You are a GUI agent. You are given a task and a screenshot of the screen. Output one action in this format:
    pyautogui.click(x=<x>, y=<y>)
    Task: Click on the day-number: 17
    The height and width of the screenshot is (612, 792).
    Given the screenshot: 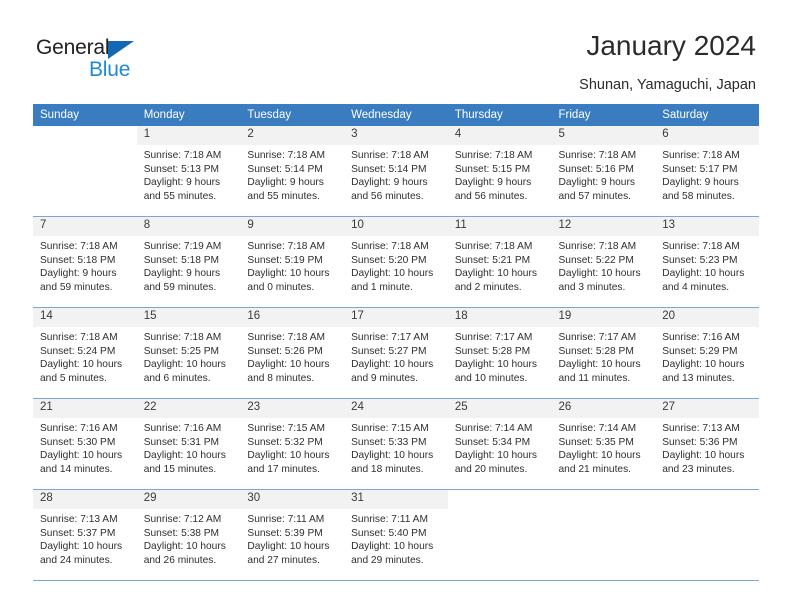 What is the action you would take?
    pyautogui.click(x=396, y=317)
    